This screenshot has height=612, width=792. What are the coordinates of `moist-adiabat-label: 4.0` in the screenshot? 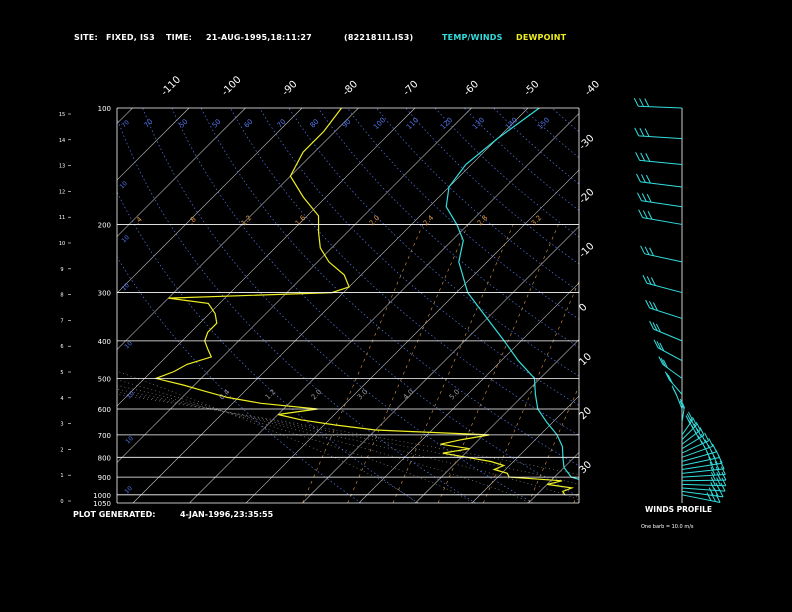 It's located at (409, 395).